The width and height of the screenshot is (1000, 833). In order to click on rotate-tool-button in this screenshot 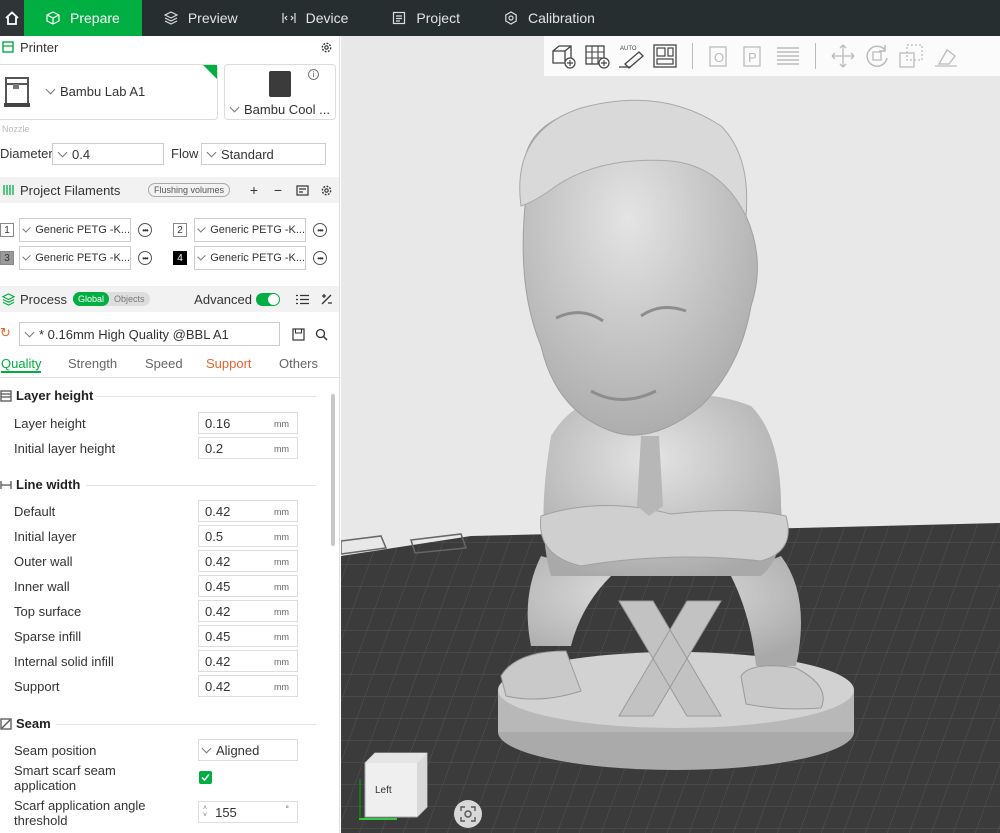, I will do `click(877, 56)`.